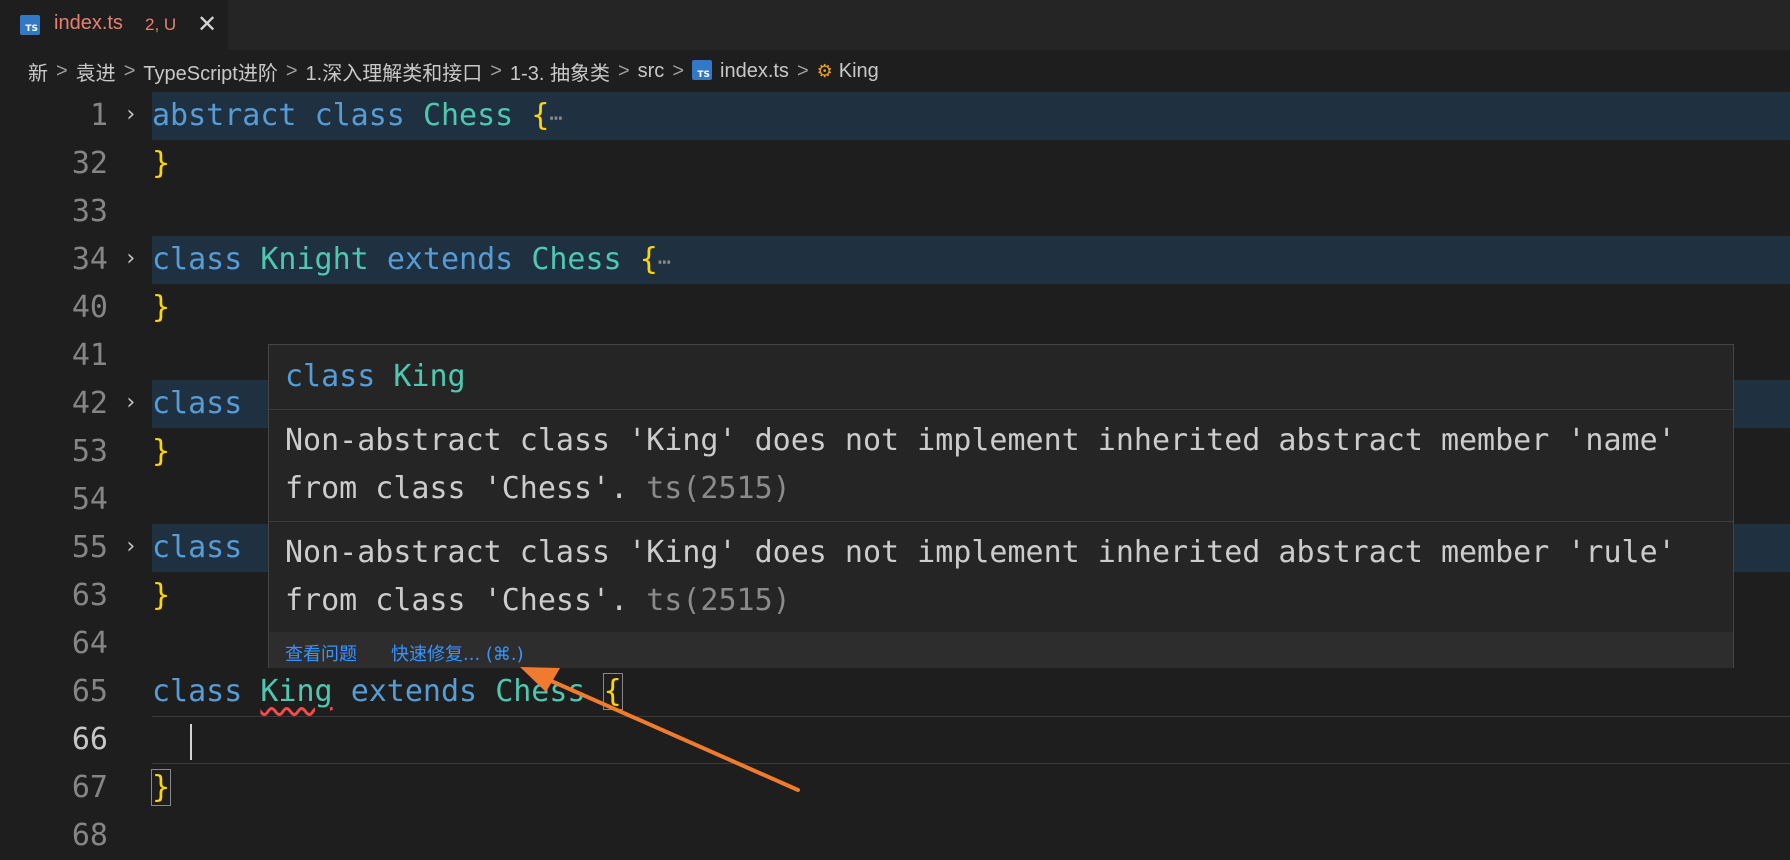  What do you see at coordinates (38, 71) in the screenshot?
I see `breadcrumb-item: 新` at bounding box center [38, 71].